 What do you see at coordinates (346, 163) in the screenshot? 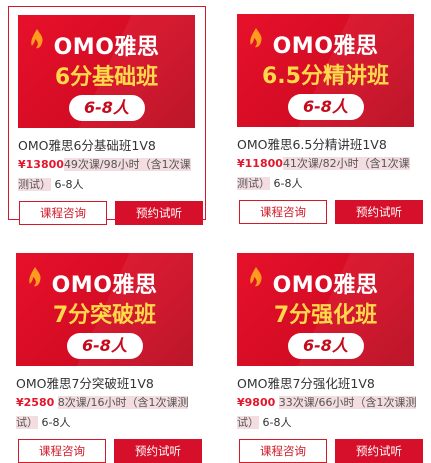
I see `course-details: 41次课/82小时（含1次课` at bounding box center [346, 163].